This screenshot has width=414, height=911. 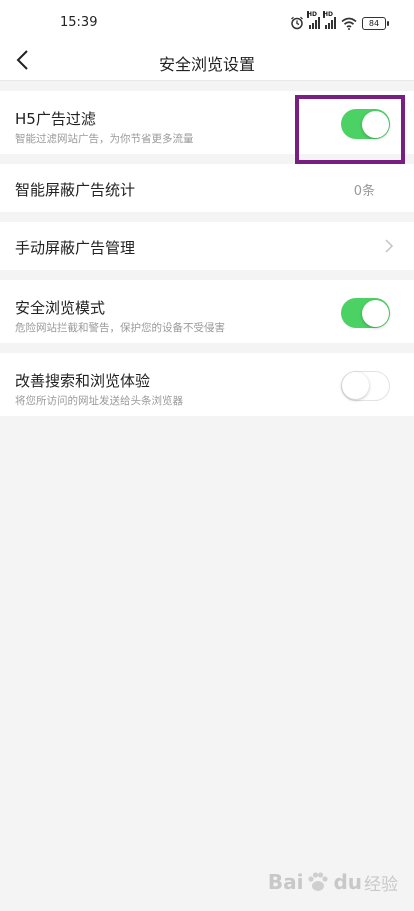 I want to click on improve-search-toggle, so click(x=365, y=386).